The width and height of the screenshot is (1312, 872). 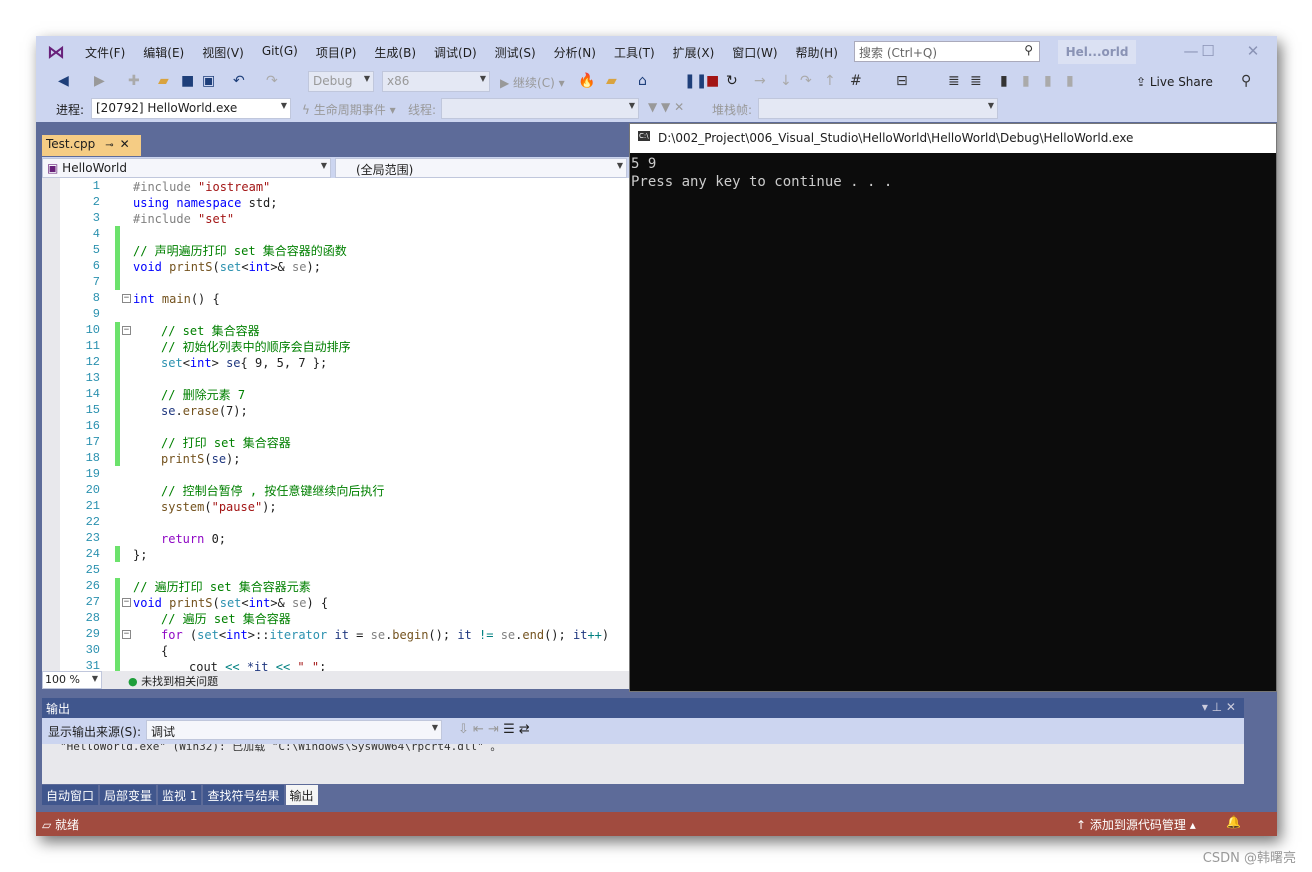 What do you see at coordinates (92, 330) in the screenshot?
I see `line-number: 10` at bounding box center [92, 330].